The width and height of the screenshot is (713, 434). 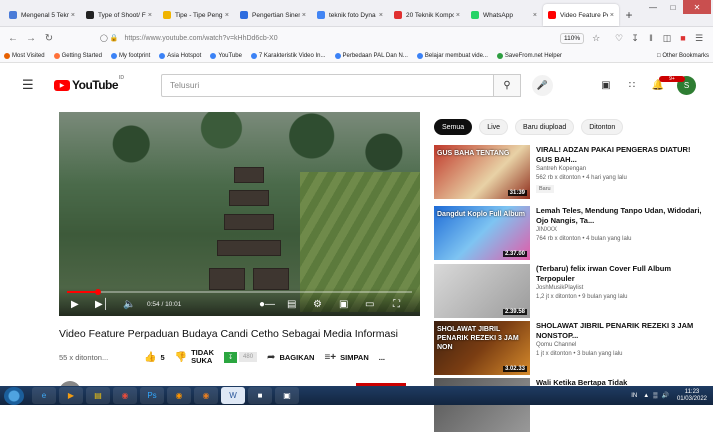 What do you see at coordinates (233, 395) in the screenshot?
I see `word-icon: W` at bounding box center [233, 395].